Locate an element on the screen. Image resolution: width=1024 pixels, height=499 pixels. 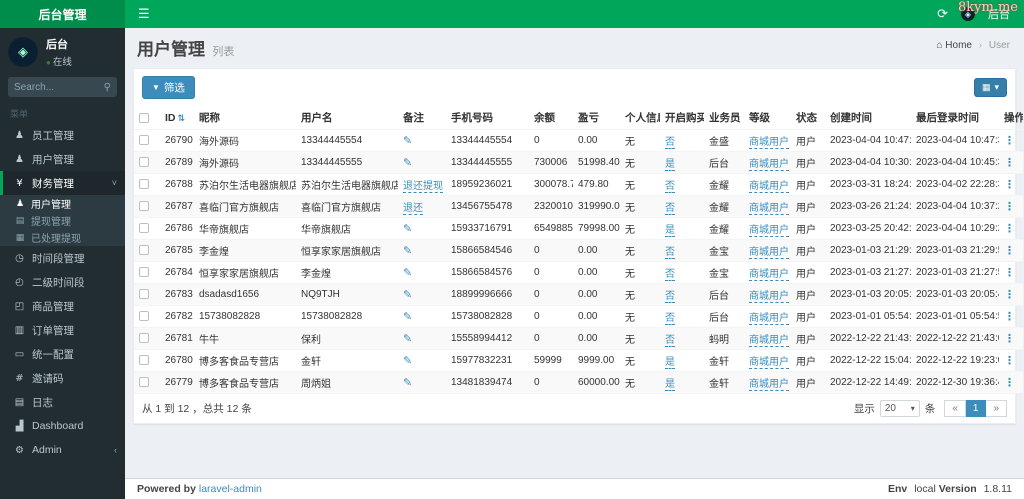
laravel-admin-link: laravel-admin is located at coordinates (230, 489).